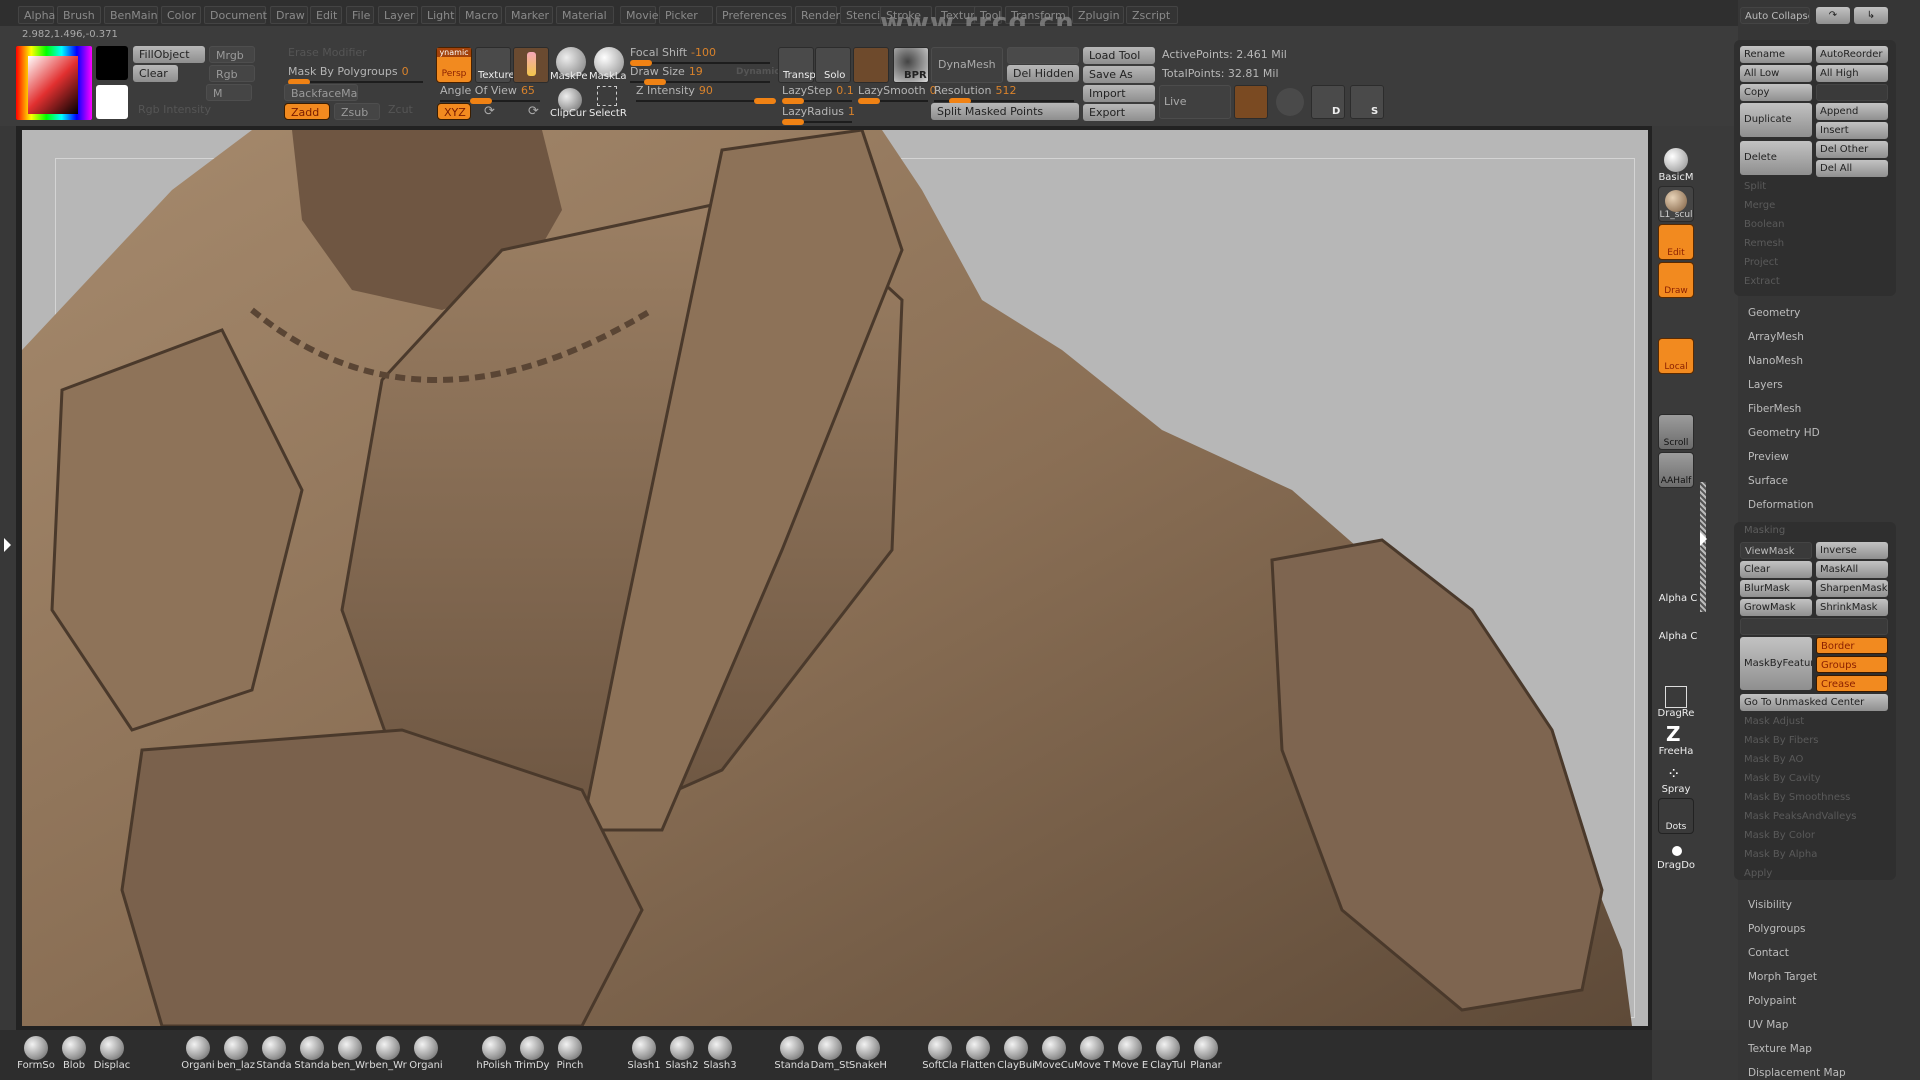  What do you see at coordinates (1782, 778) in the screenshot?
I see `mask-mask-by-cavity-item: Mask By Cavity` at bounding box center [1782, 778].